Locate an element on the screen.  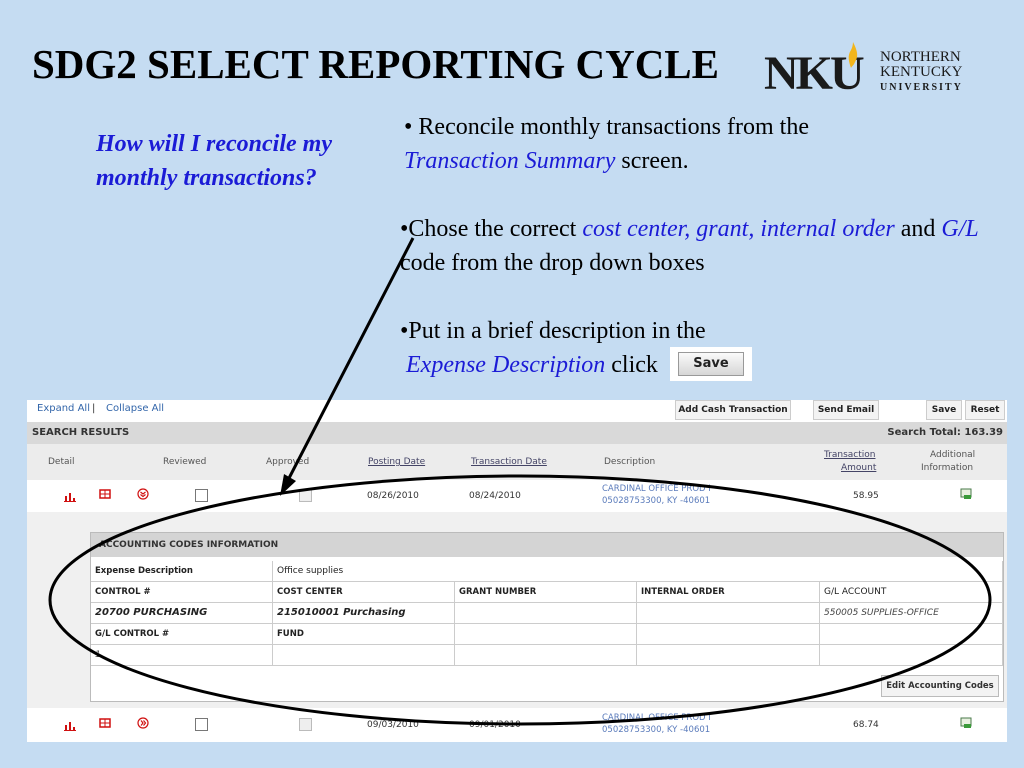
cost-center-header: COST CENTER is located at coordinates (364, 592).